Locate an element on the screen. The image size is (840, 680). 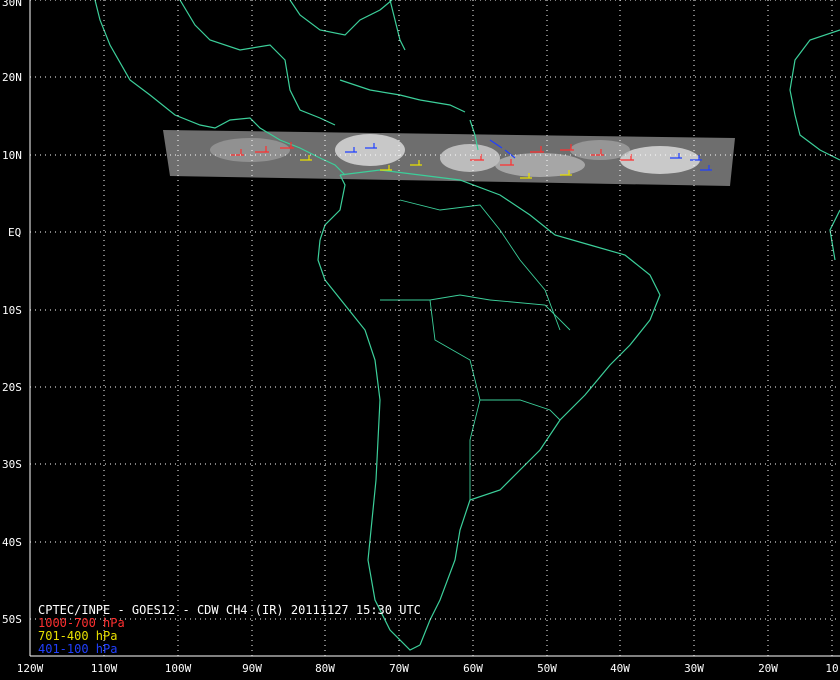
lon-label-70w: 70W is located at coordinates (399, 668).